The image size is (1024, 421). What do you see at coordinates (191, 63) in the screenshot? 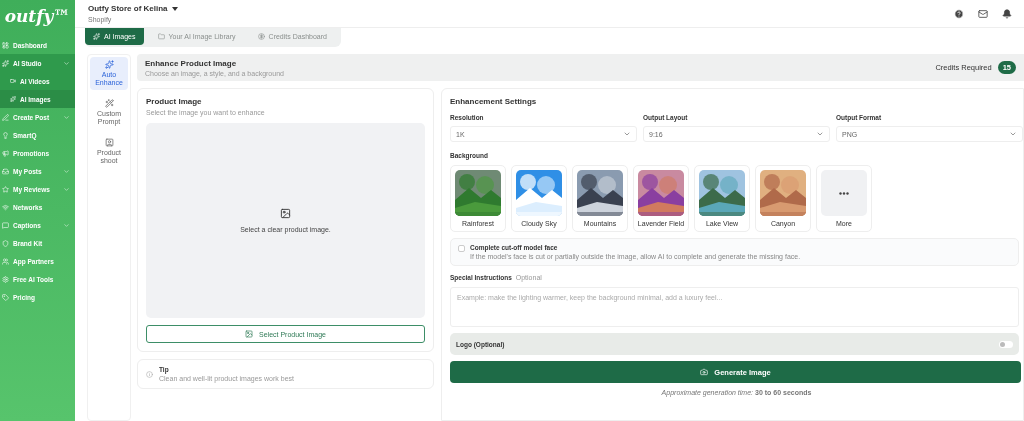
I see `section-title: Enhance Product Image` at bounding box center [191, 63].